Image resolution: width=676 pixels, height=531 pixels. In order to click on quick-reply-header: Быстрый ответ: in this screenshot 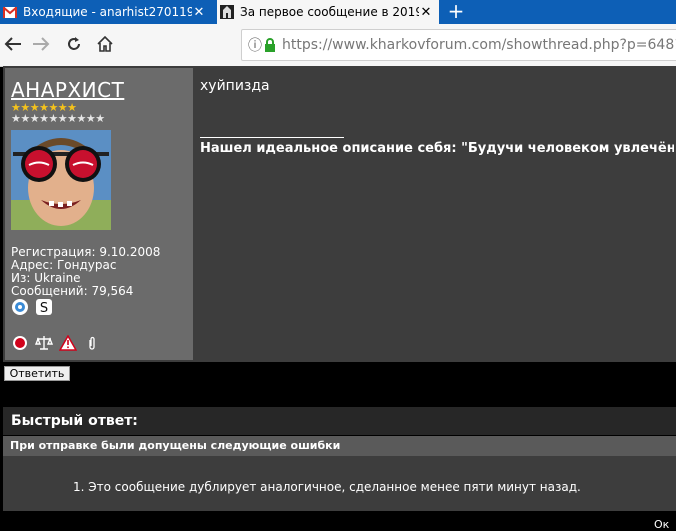, I will do `click(339, 421)`.